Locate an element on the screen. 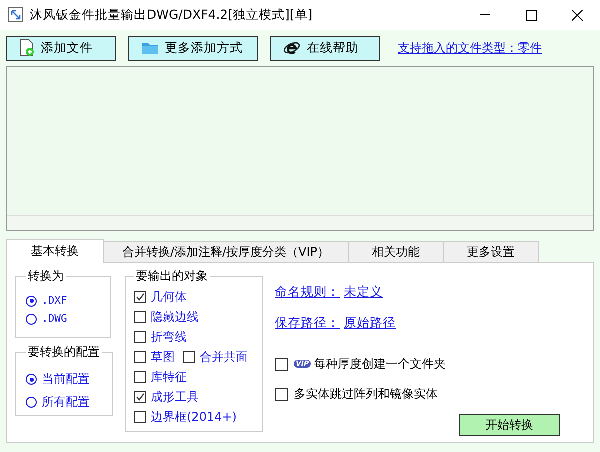  maximize-icon is located at coordinates (531, 15).